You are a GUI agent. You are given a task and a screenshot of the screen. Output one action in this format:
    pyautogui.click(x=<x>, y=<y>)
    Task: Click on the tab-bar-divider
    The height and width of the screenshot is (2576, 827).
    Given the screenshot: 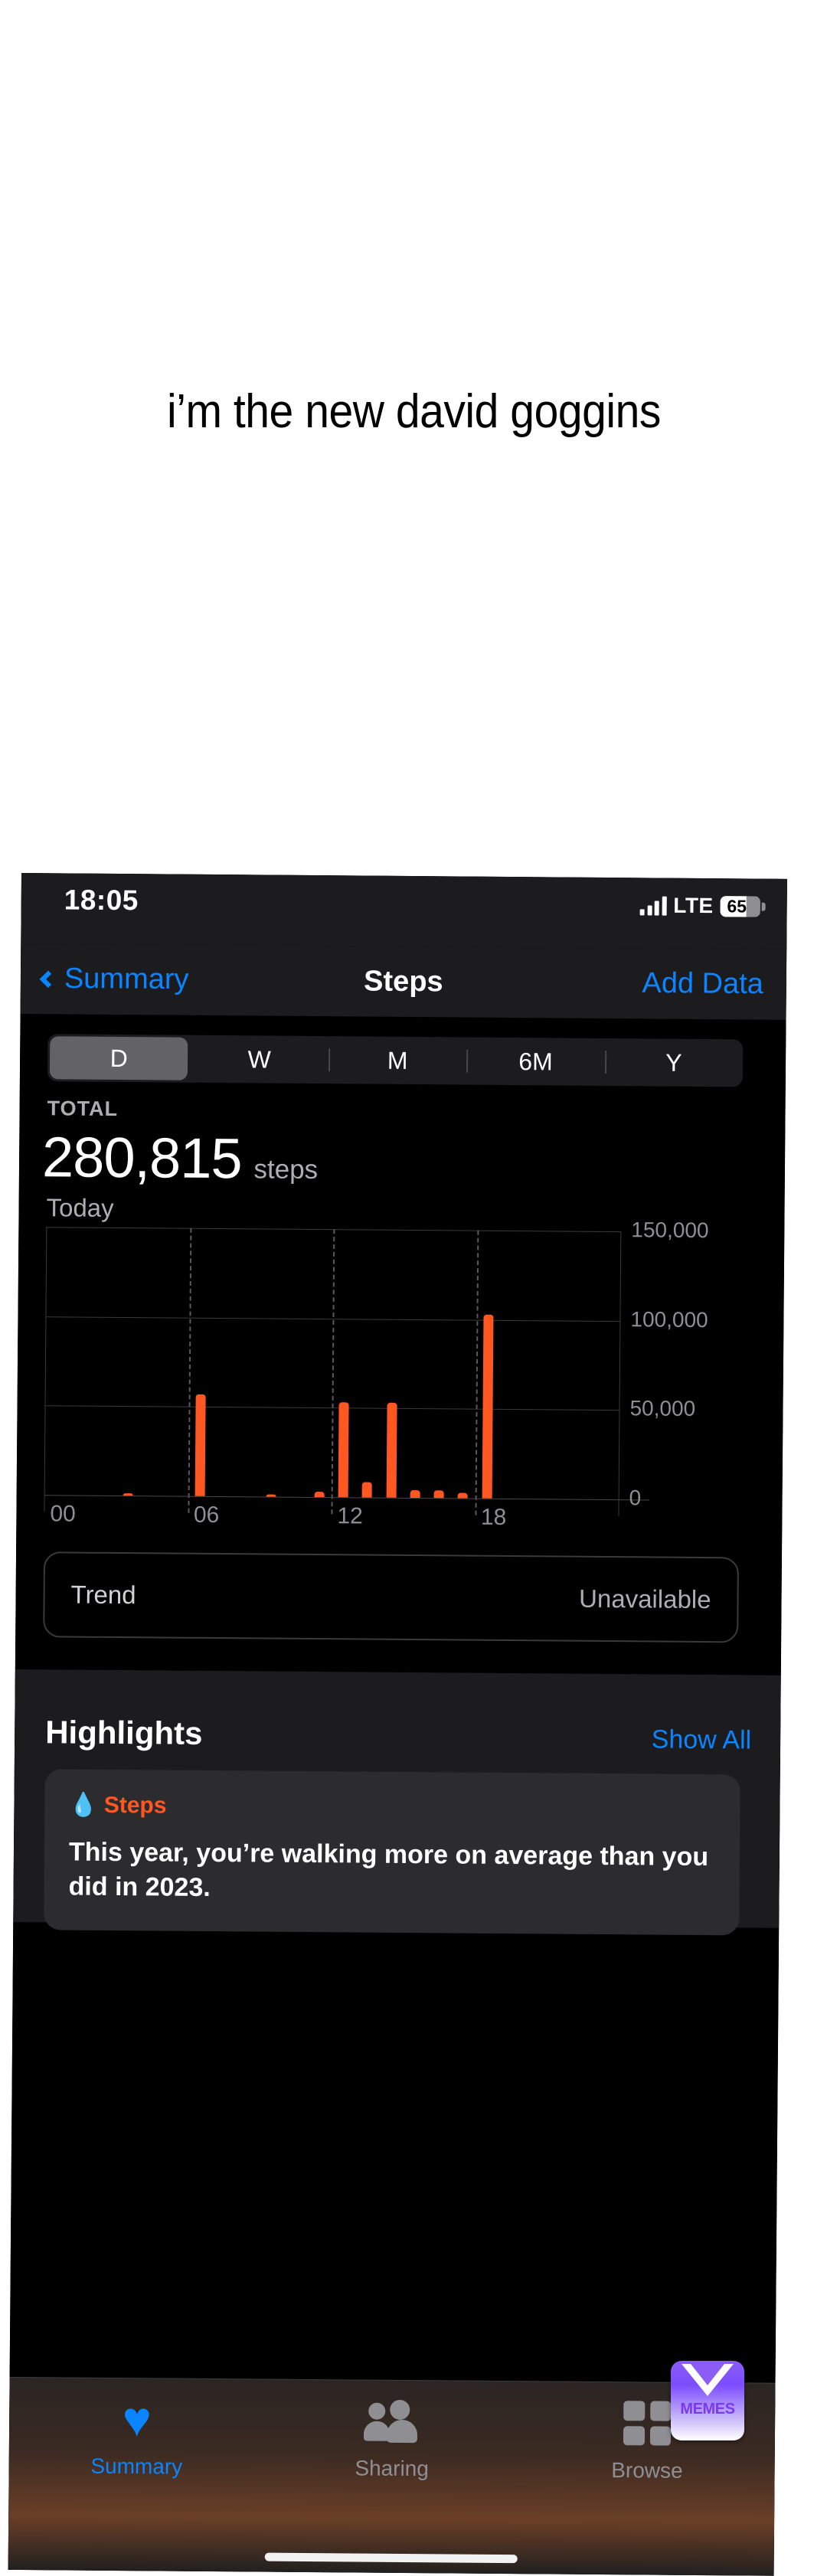 What is the action you would take?
    pyautogui.click(x=392, y=2380)
    